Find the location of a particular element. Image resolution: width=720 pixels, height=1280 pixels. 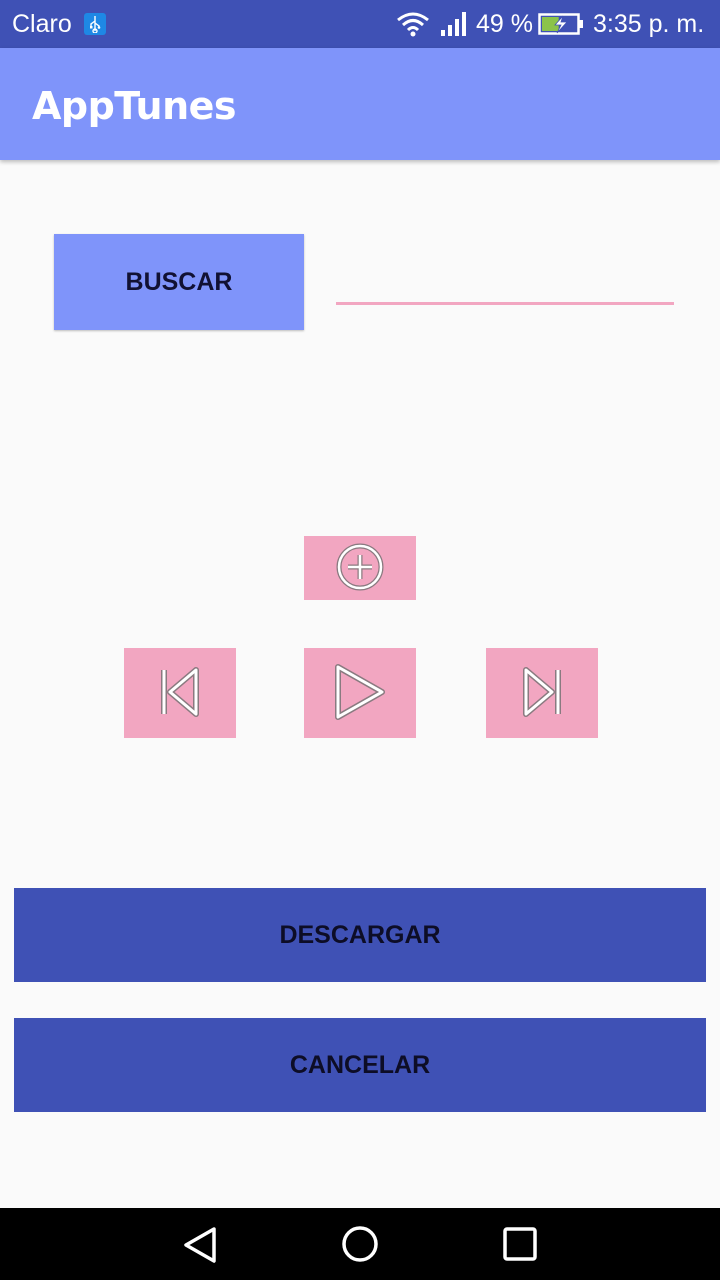

previous-button is located at coordinates (180, 693).